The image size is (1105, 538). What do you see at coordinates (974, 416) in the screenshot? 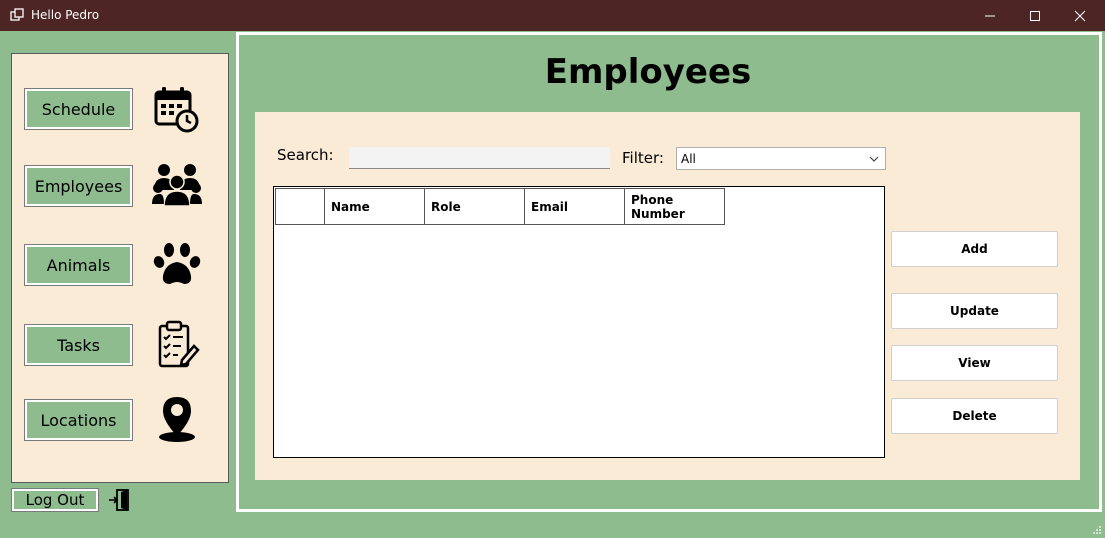
I see `delete-button: Delete` at bounding box center [974, 416].